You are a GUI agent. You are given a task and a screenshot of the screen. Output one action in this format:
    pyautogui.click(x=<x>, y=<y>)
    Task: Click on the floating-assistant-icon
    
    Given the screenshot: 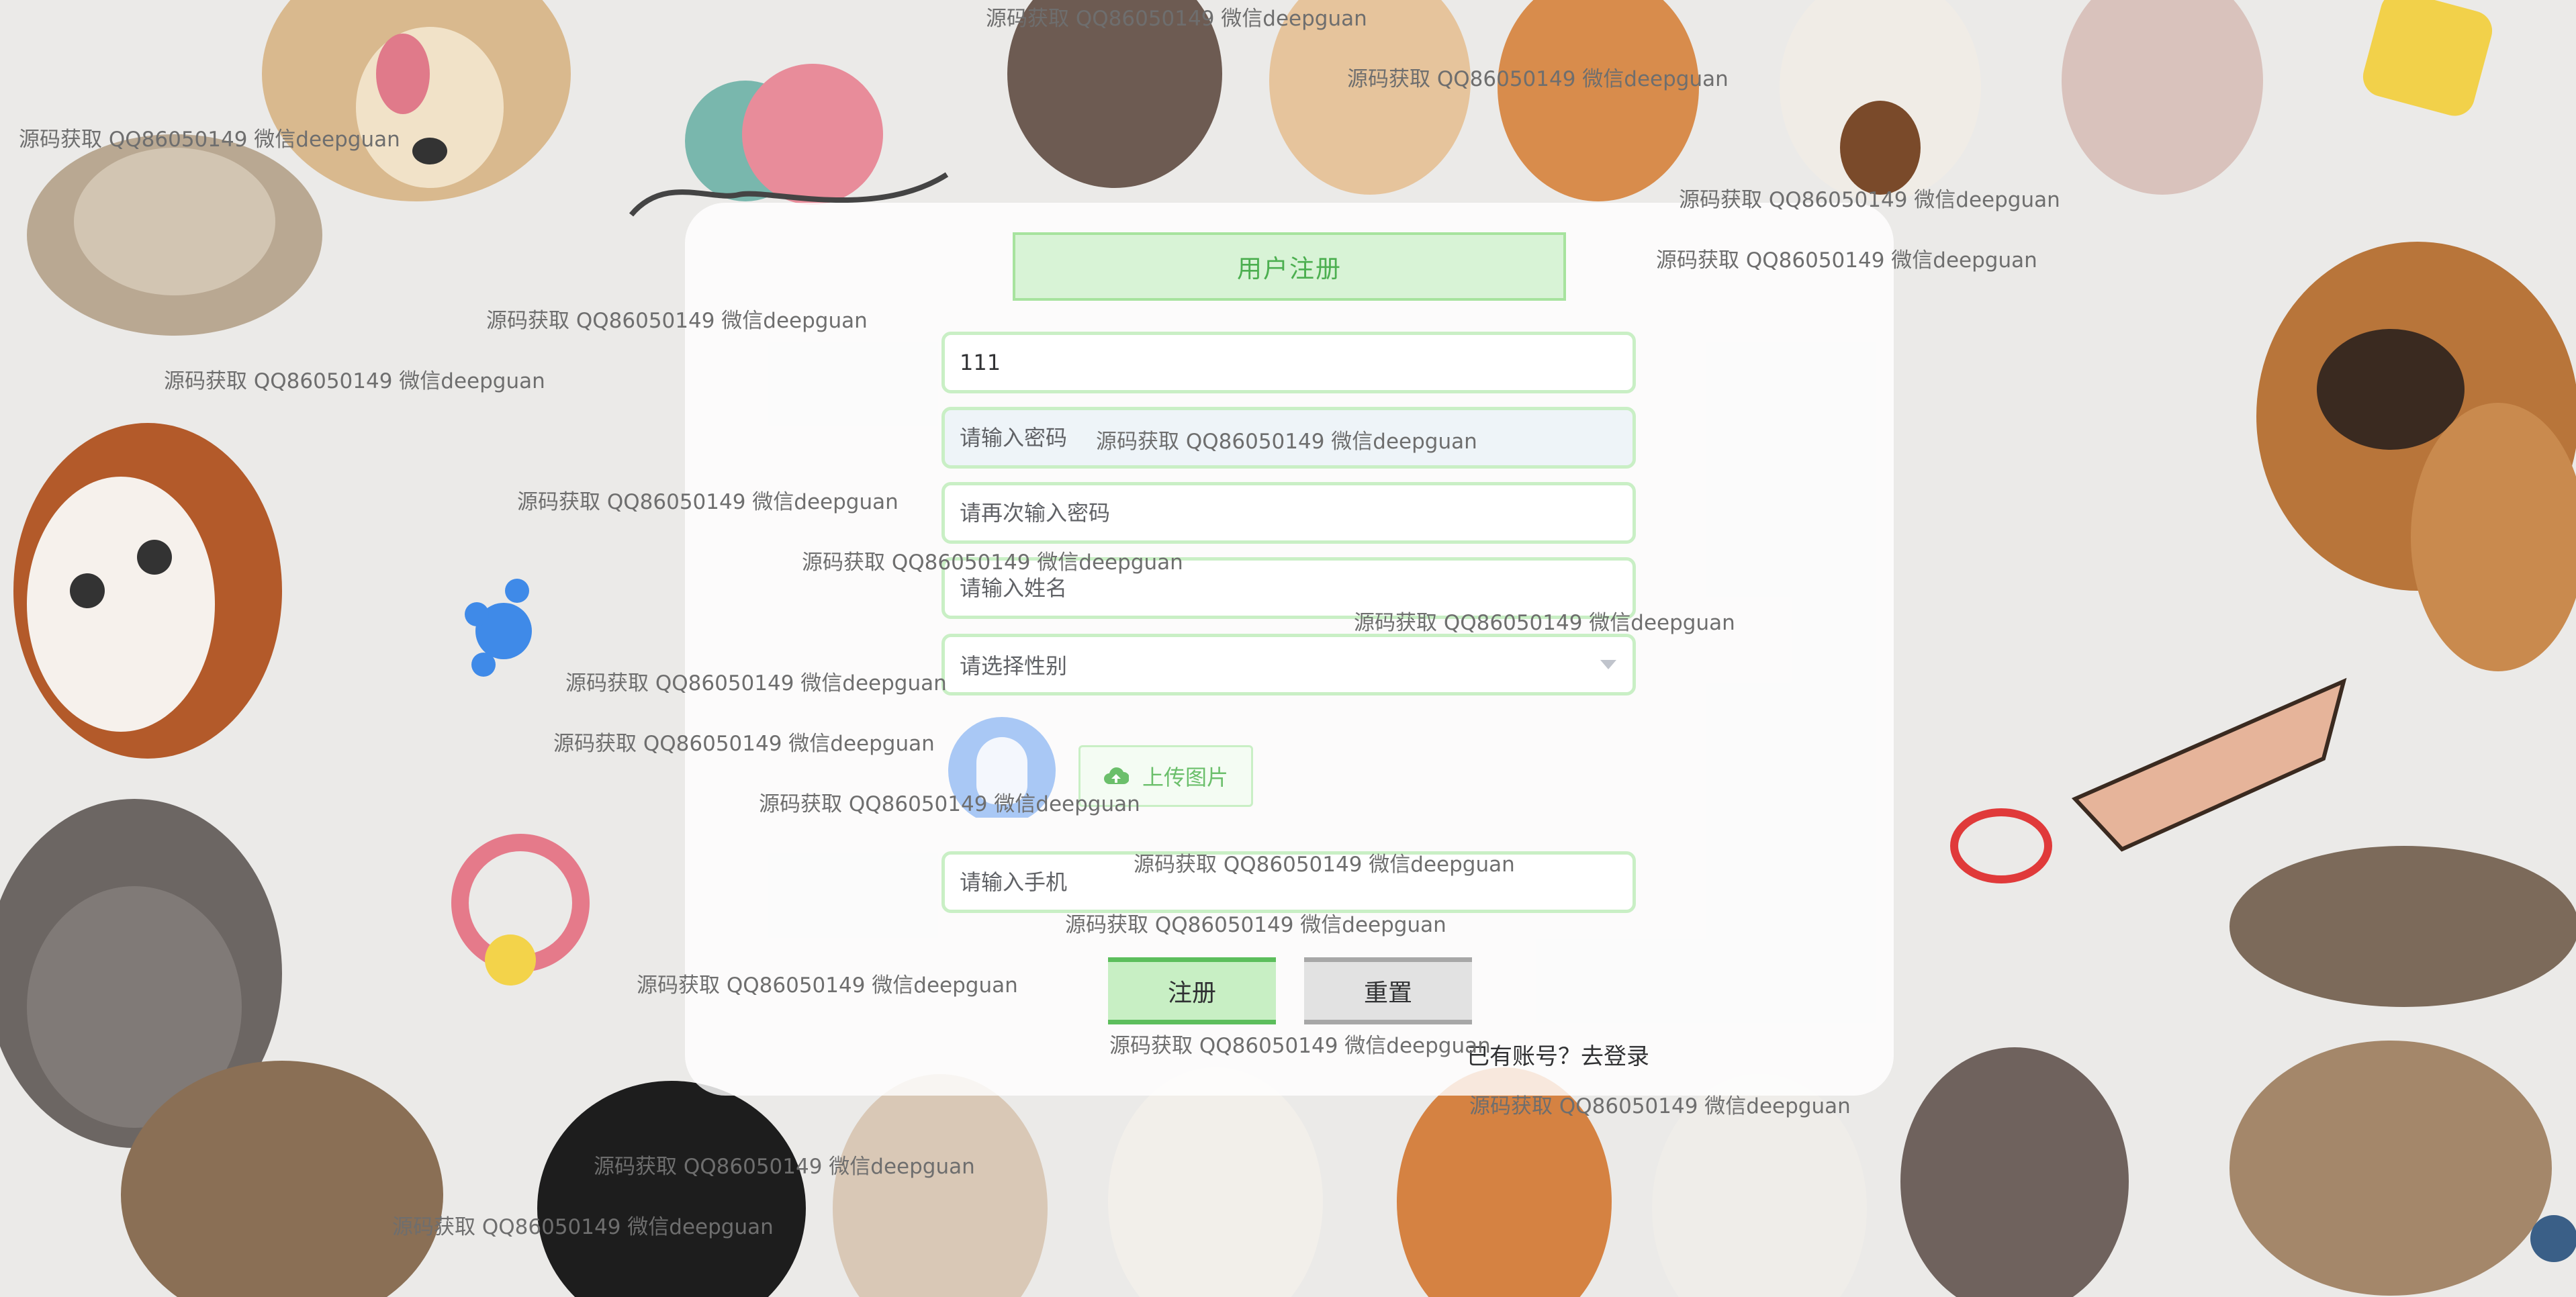 What is the action you would take?
    pyautogui.click(x=2553, y=1238)
    